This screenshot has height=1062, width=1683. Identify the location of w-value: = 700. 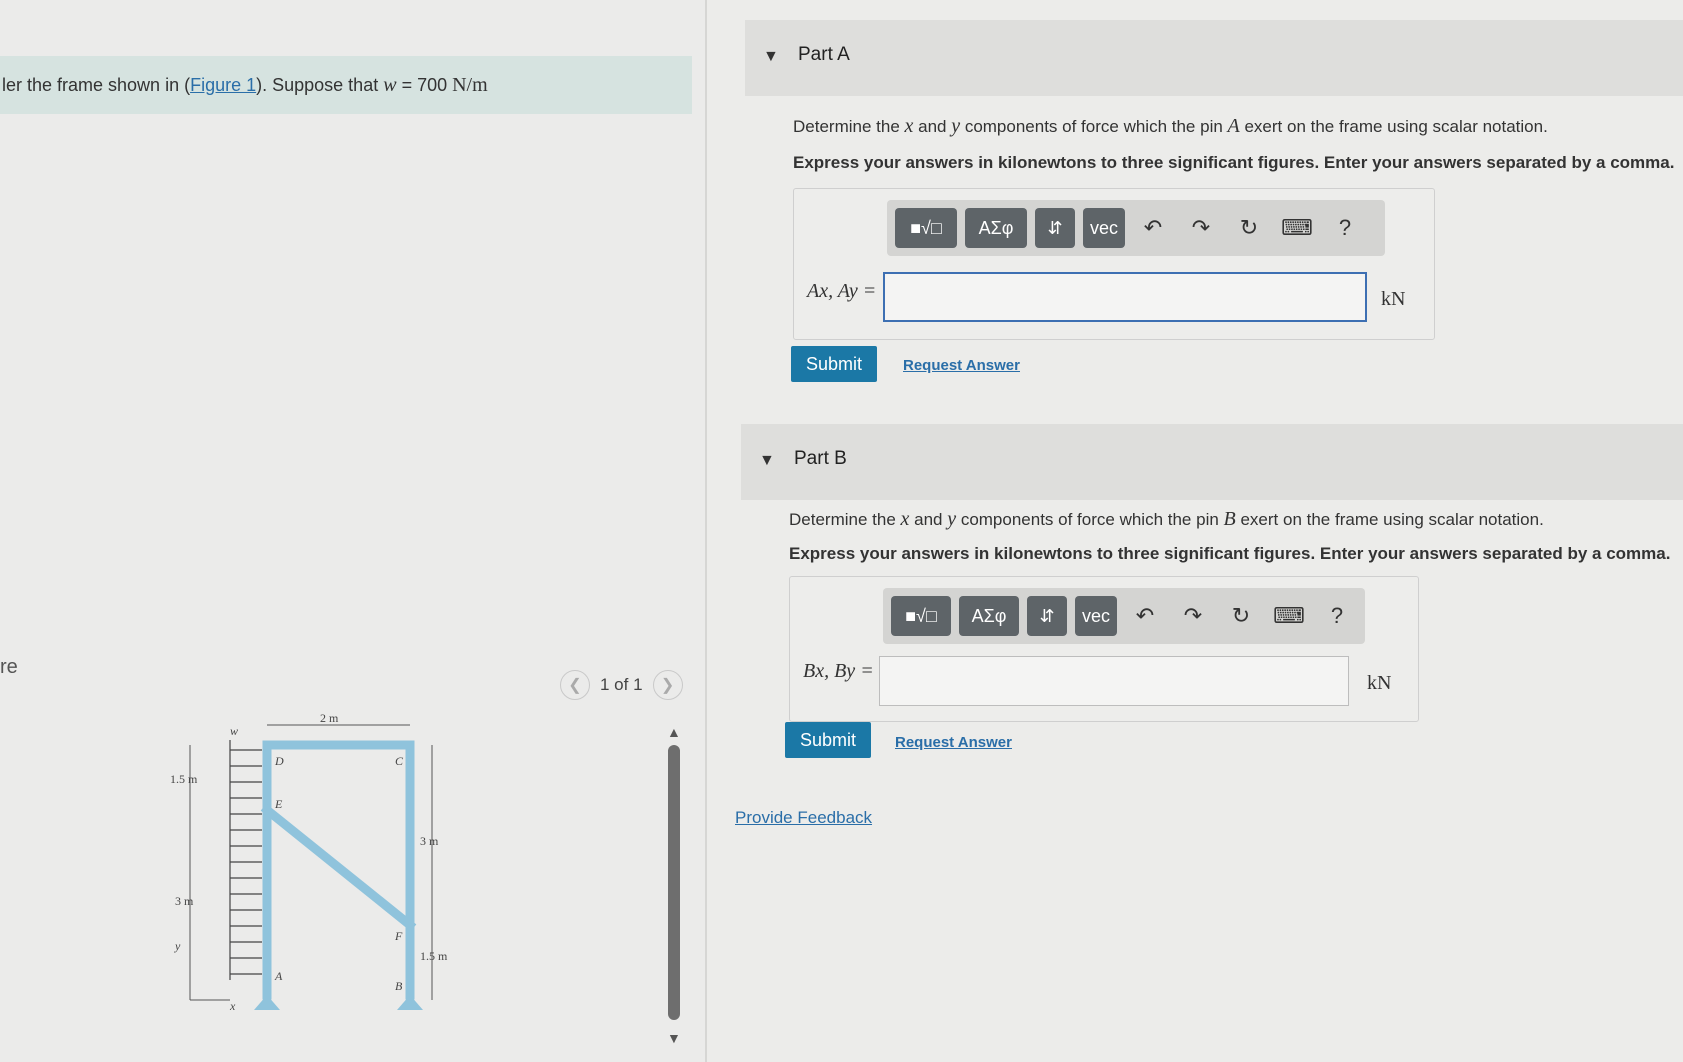
(424, 85).